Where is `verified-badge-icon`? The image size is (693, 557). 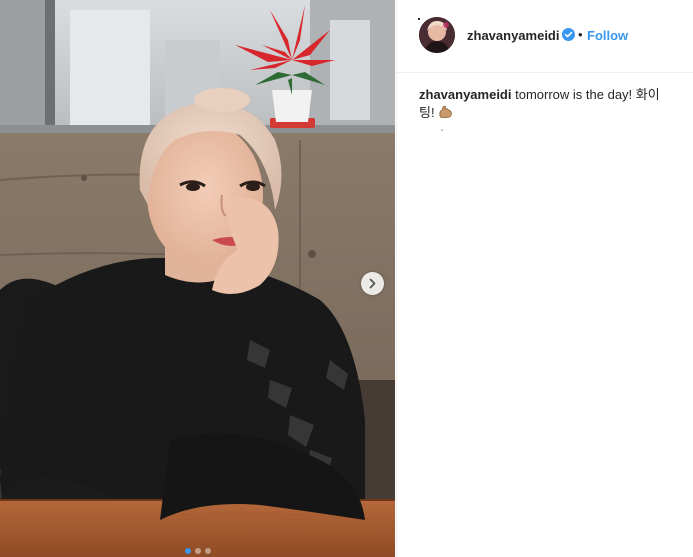 verified-badge-icon is located at coordinates (568, 34).